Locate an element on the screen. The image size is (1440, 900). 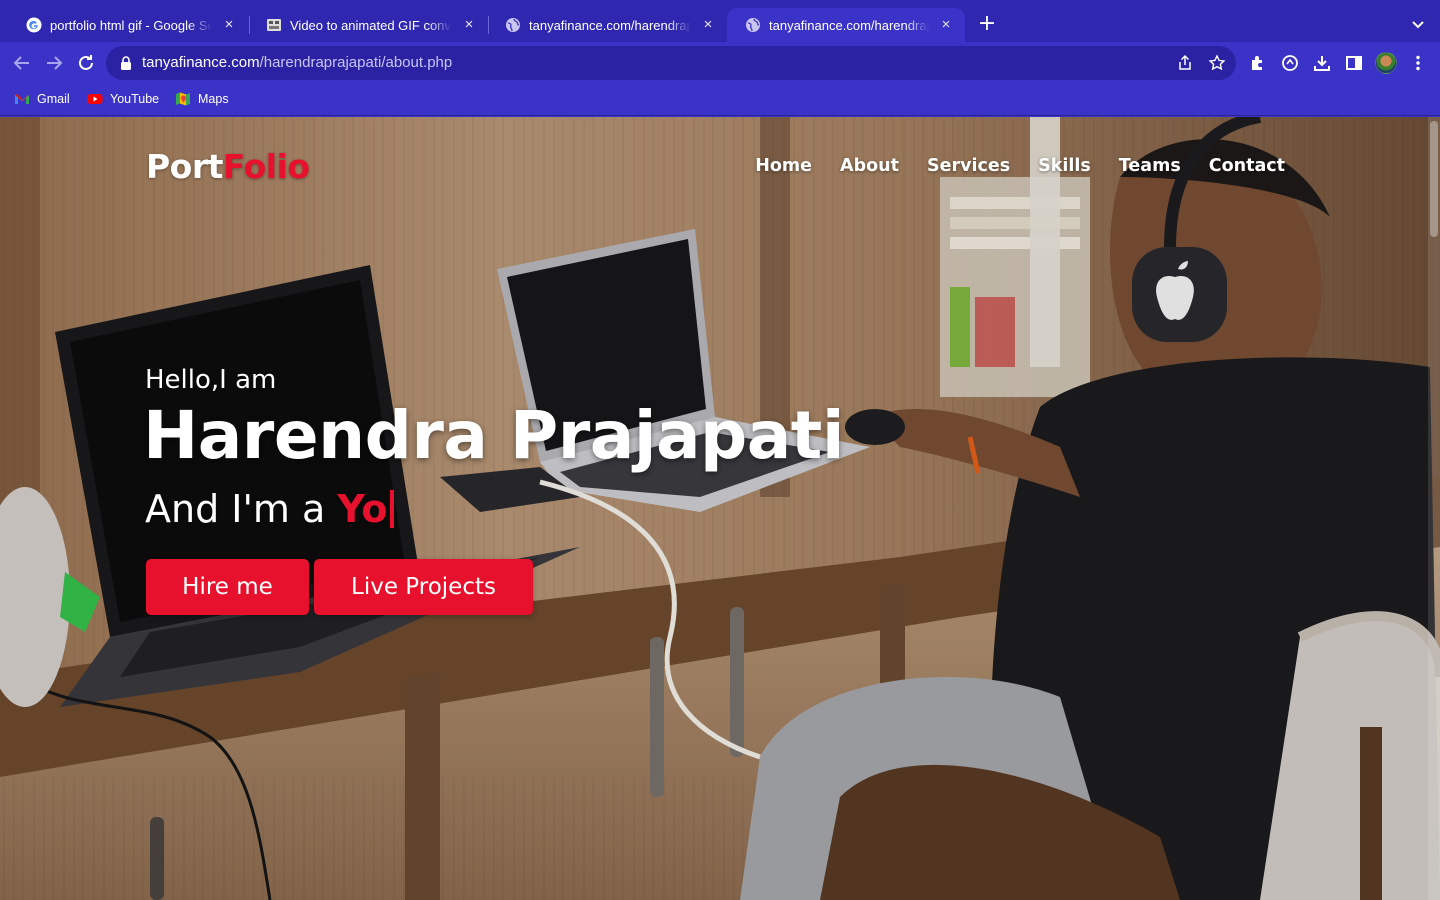
more-menu-icon is located at coordinates (1418, 63).